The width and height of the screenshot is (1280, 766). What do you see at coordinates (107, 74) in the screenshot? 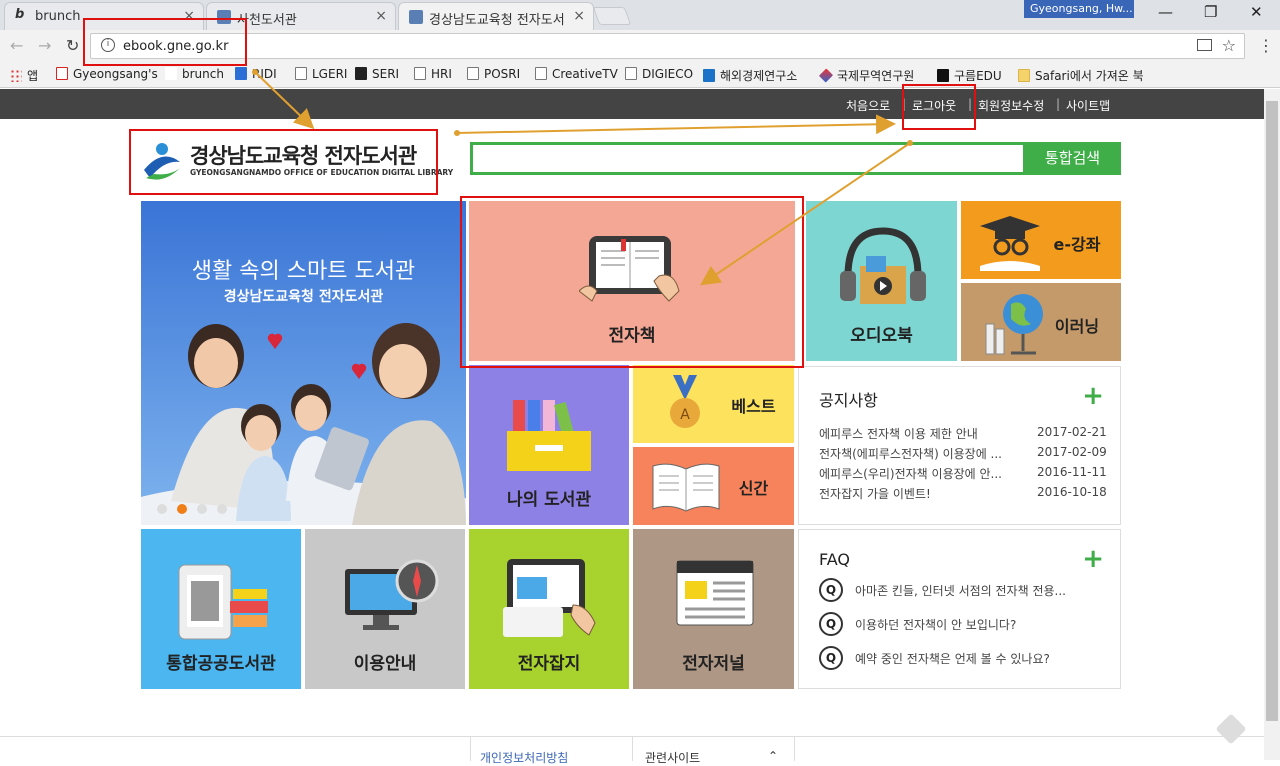
I see `bookmark-gyeongsang: Gyeongsang's` at bounding box center [107, 74].